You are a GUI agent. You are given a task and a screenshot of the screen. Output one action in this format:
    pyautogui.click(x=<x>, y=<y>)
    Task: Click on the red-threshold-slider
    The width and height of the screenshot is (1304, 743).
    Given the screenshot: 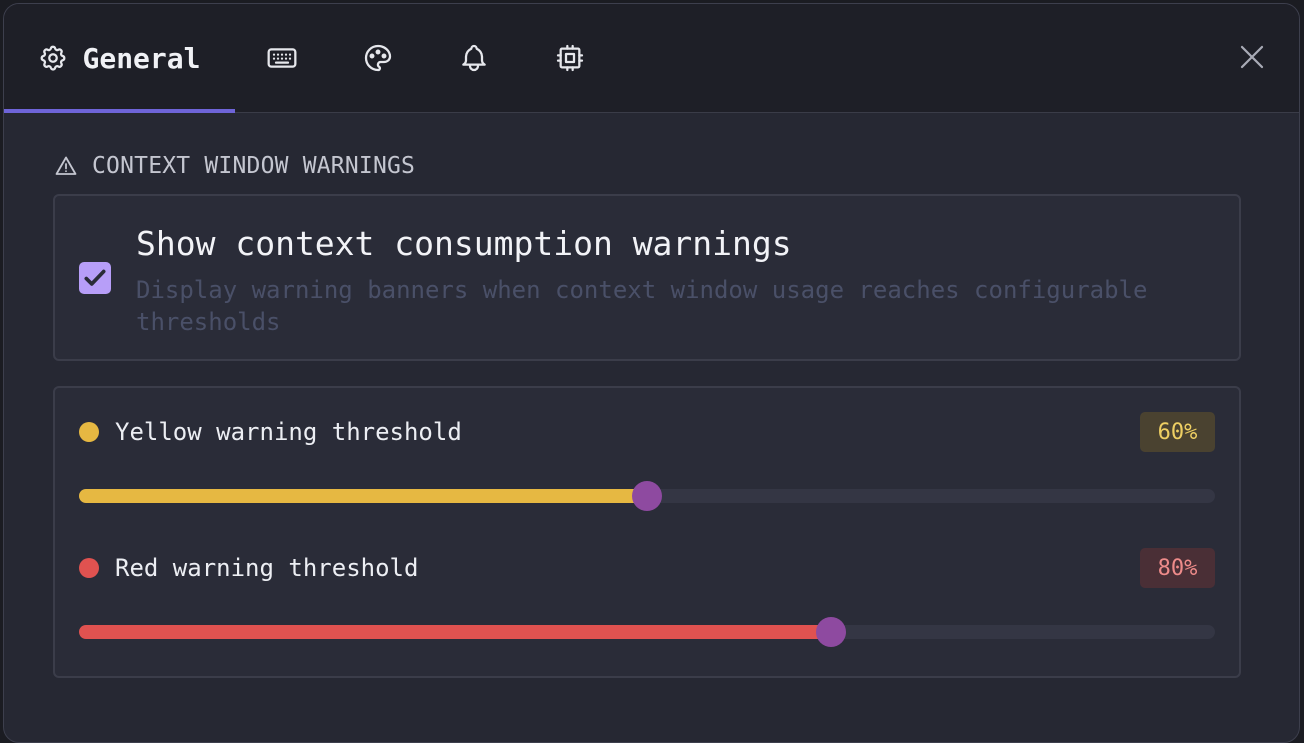 What is the action you would take?
    pyautogui.click(x=647, y=632)
    